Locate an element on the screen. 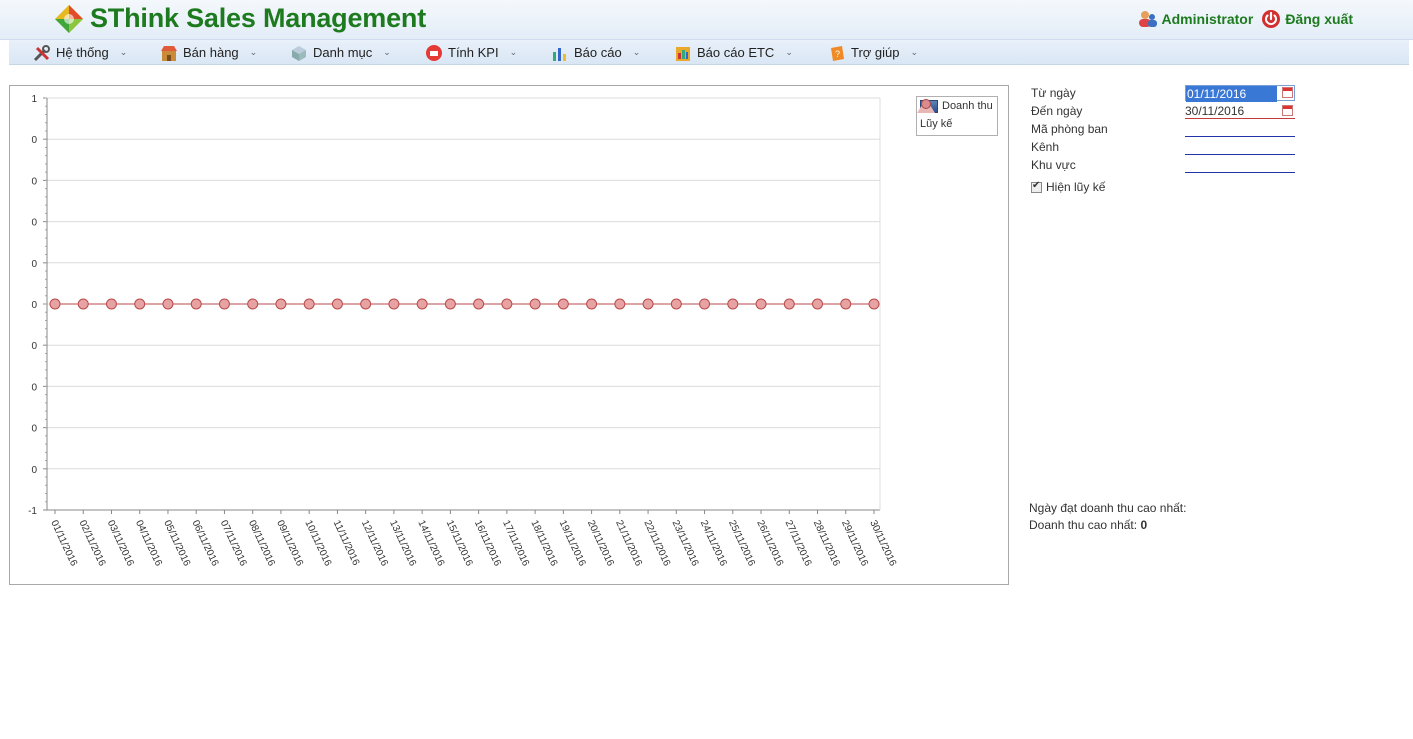  region-input is located at coordinates (1240, 165).